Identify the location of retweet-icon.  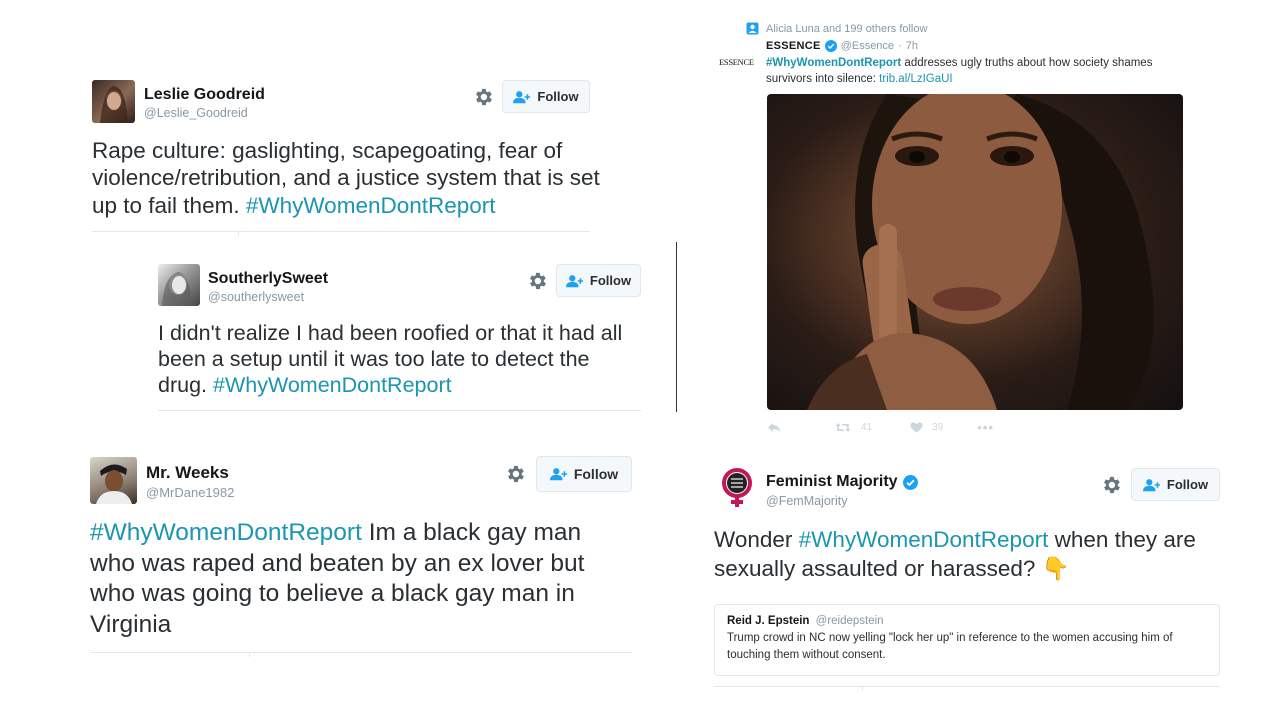
(843, 427).